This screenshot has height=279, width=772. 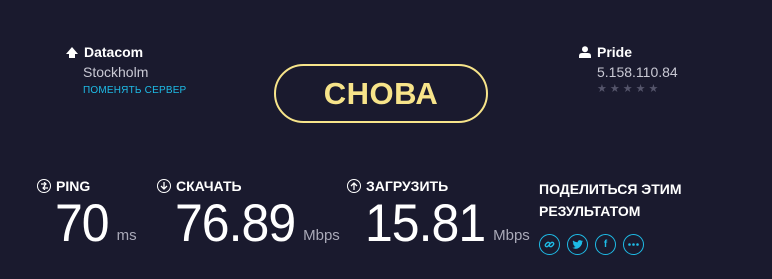 I want to click on upload-label: ЗАГРУЗИТЬ, so click(x=407, y=186).